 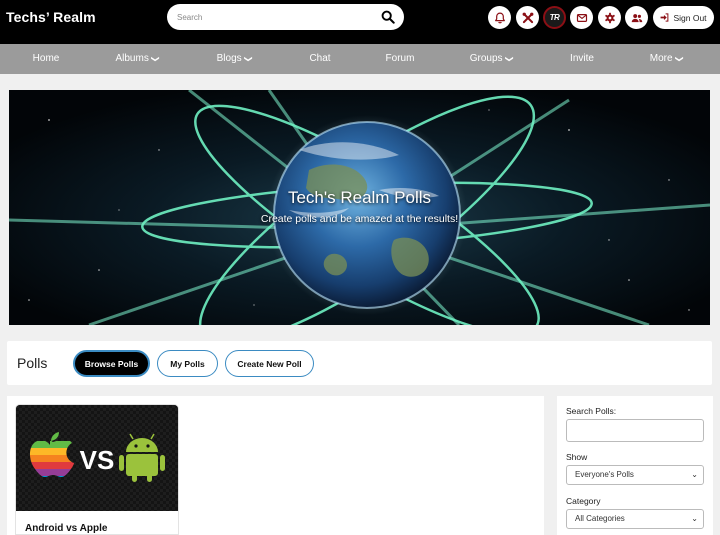 I want to click on android-vs-apple-image: VS, so click(x=97, y=458).